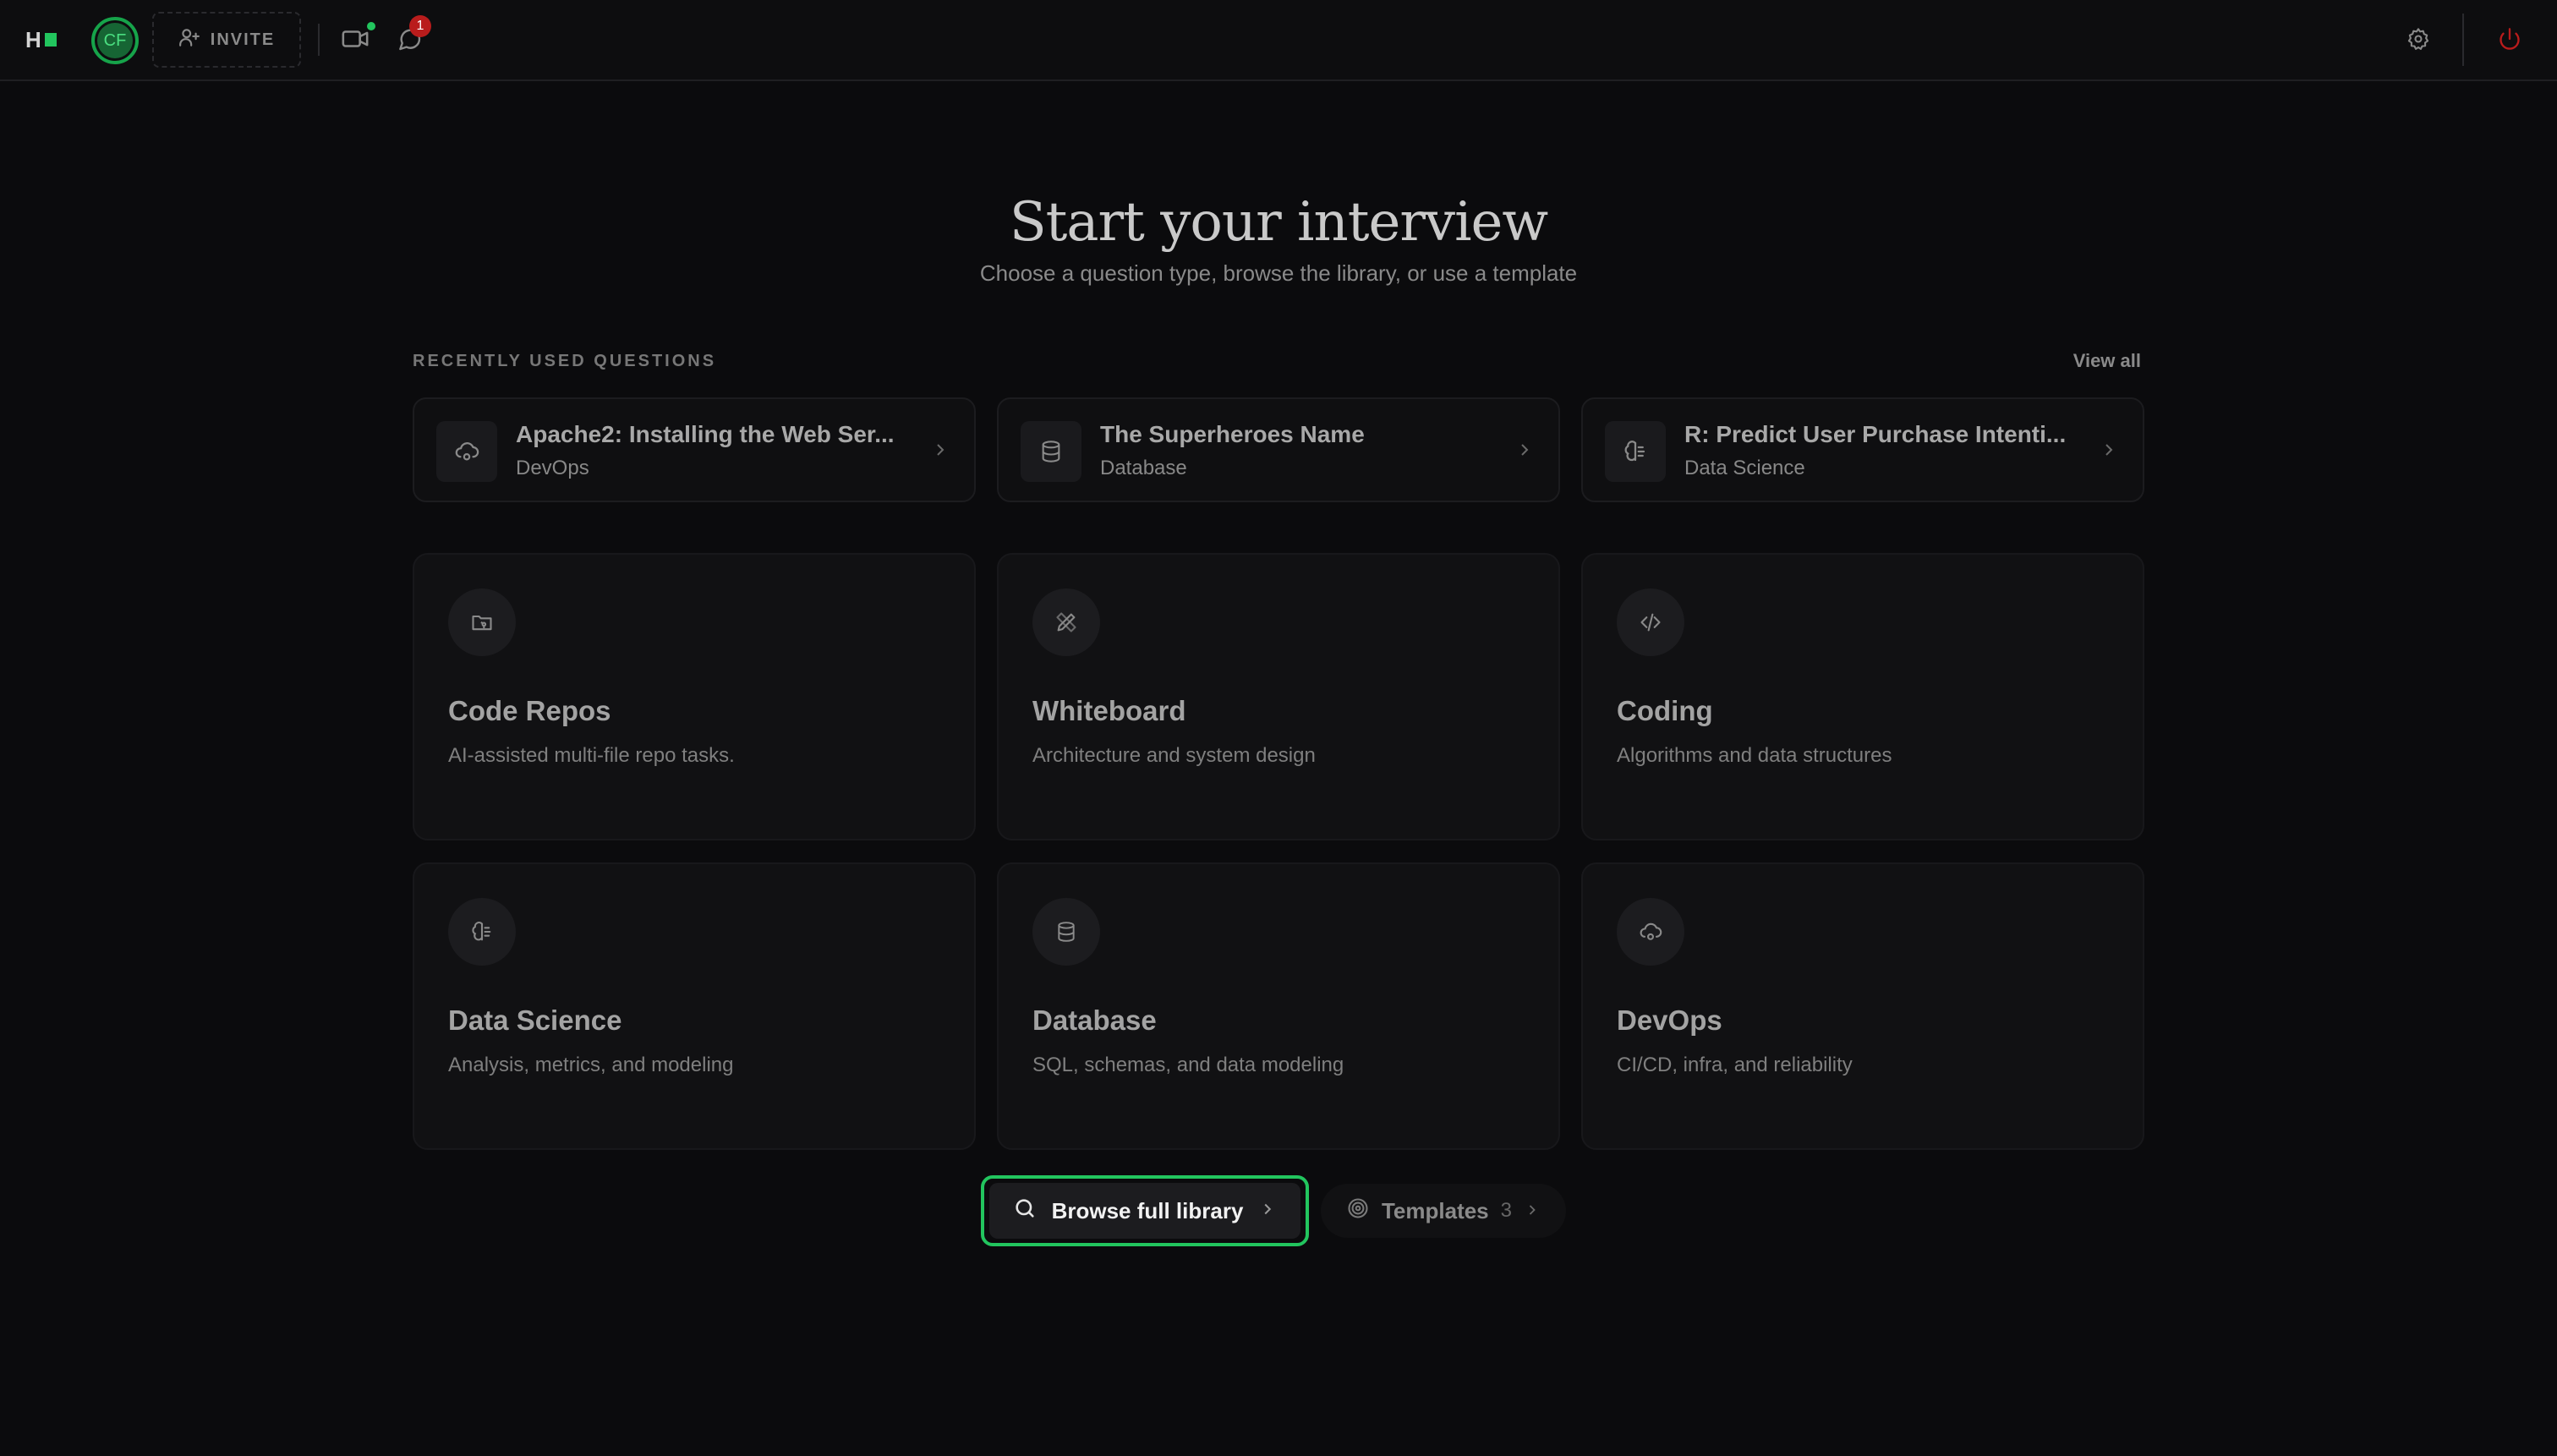 Image resolution: width=2557 pixels, height=1456 pixels. What do you see at coordinates (1862, 1006) in the screenshot?
I see `type-card-devops: DevOps CI/CD, infra, and reliability` at bounding box center [1862, 1006].